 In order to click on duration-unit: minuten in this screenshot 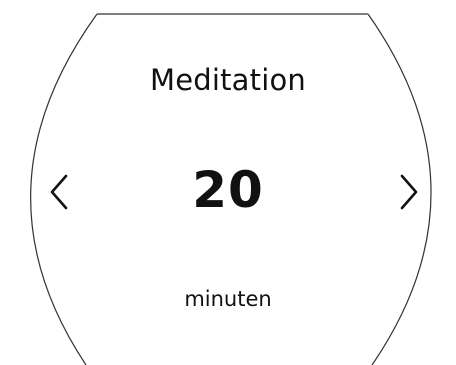, I will do `click(228, 299)`.